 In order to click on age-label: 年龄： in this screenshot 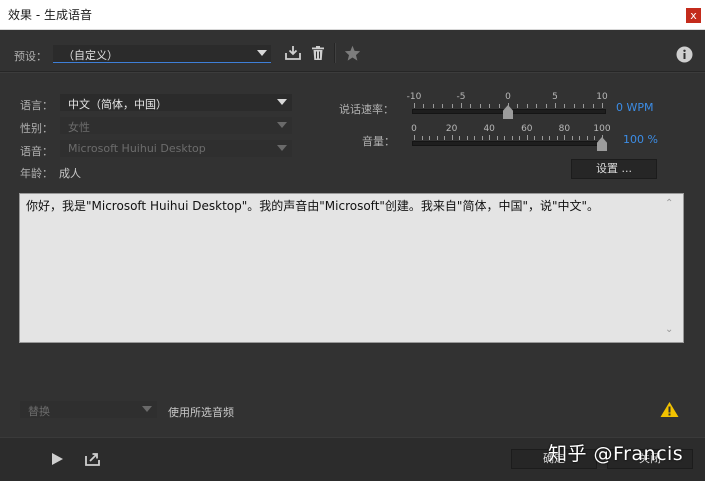, I will do `click(36, 173)`.